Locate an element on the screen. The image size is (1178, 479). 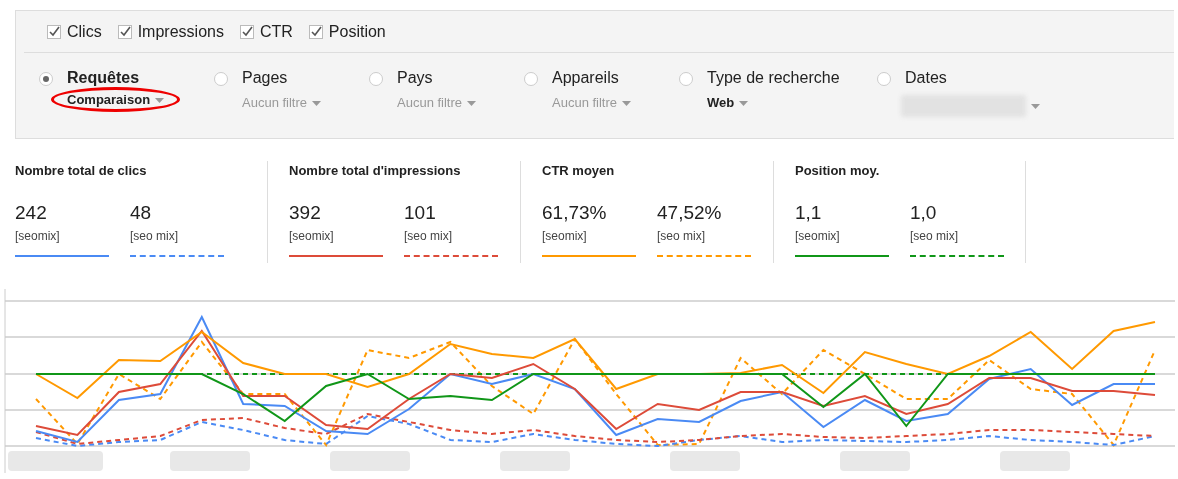
metric-value: 1,1 is located at coordinates (809, 213).